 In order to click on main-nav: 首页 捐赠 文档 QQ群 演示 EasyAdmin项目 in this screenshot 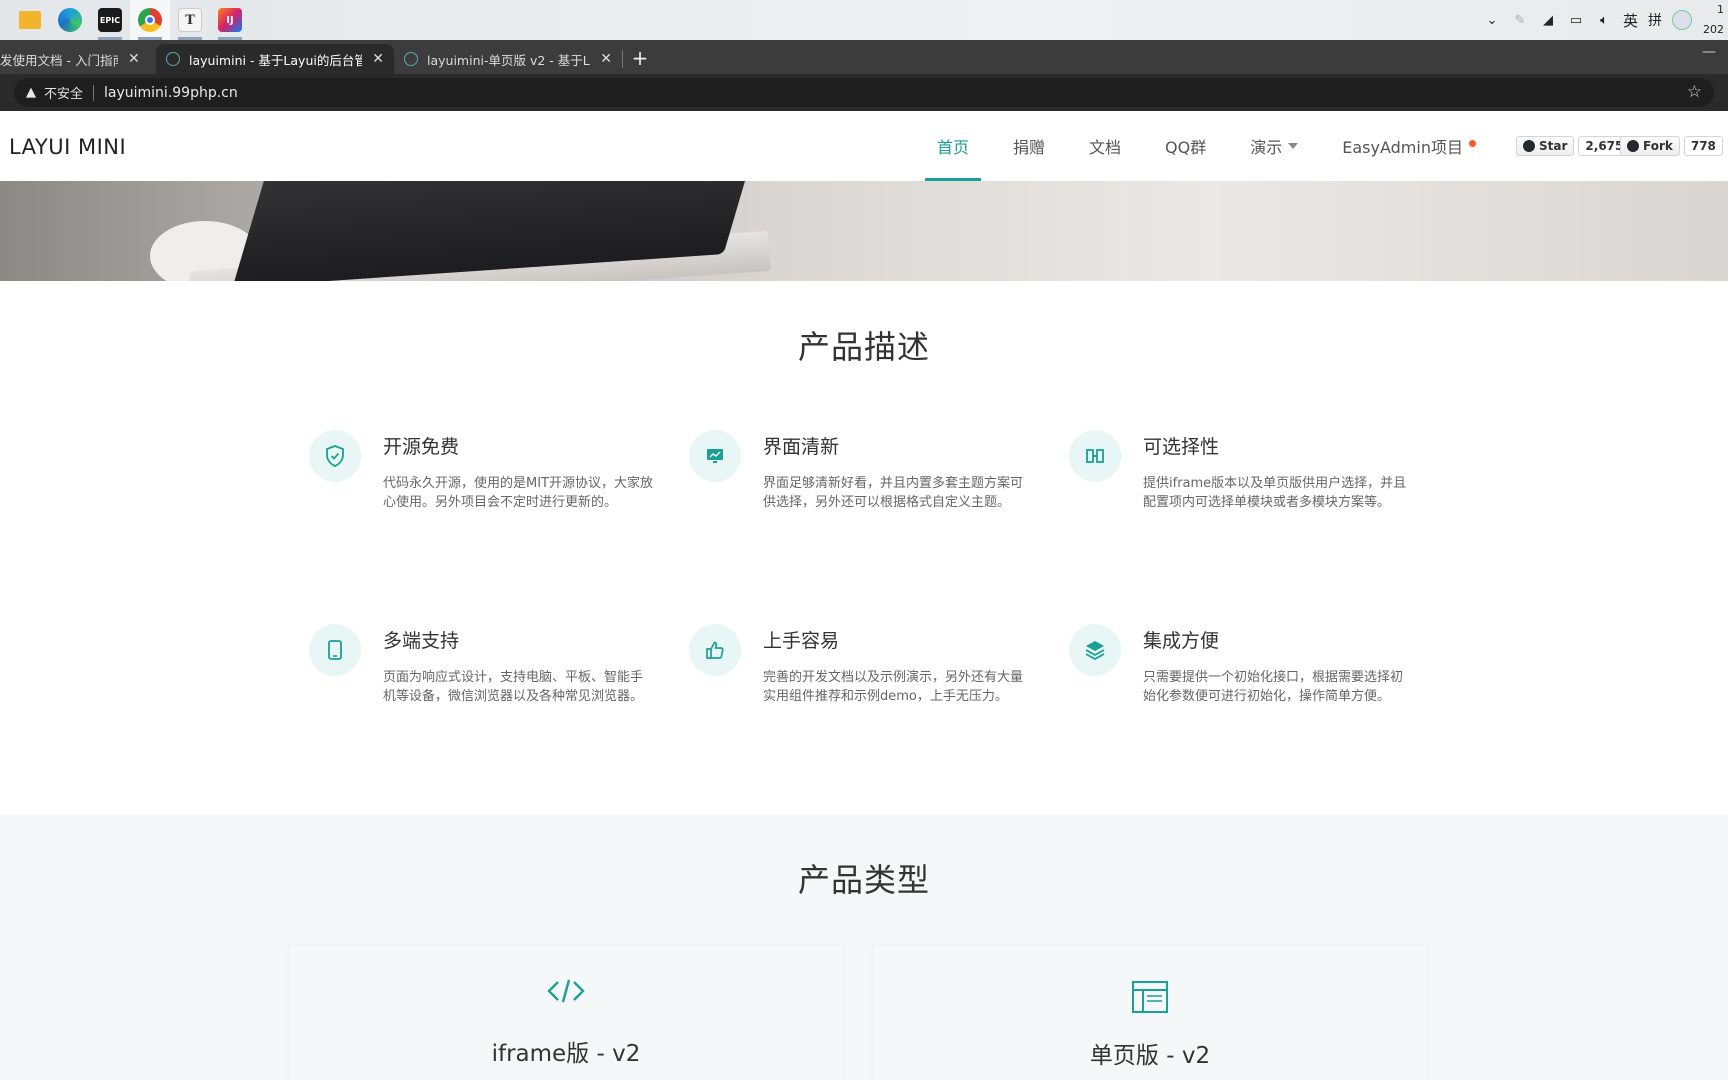, I will do `click(1206, 146)`.